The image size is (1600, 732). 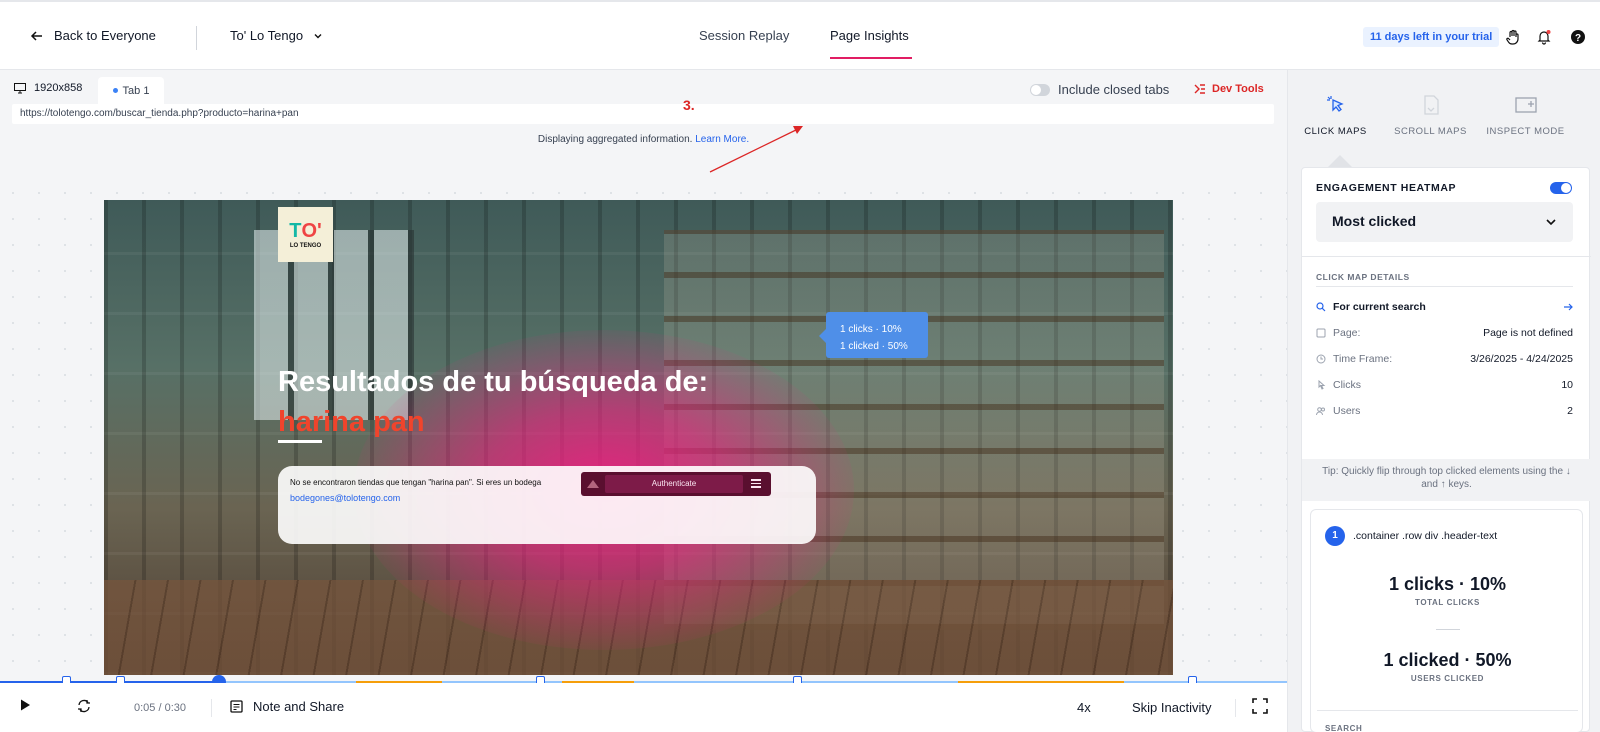 I want to click on logo-mark: TO', so click(x=305, y=230).